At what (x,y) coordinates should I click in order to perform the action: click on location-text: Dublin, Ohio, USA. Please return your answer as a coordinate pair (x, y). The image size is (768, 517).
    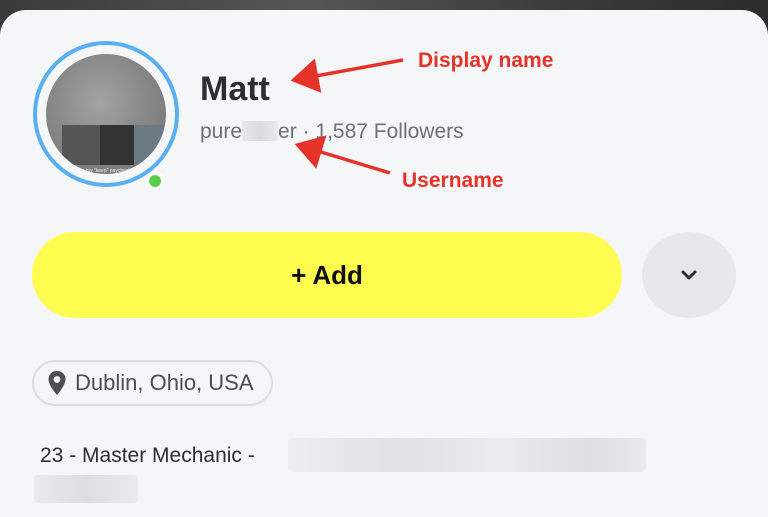
    Looking at the image, I should click on (164, 382).